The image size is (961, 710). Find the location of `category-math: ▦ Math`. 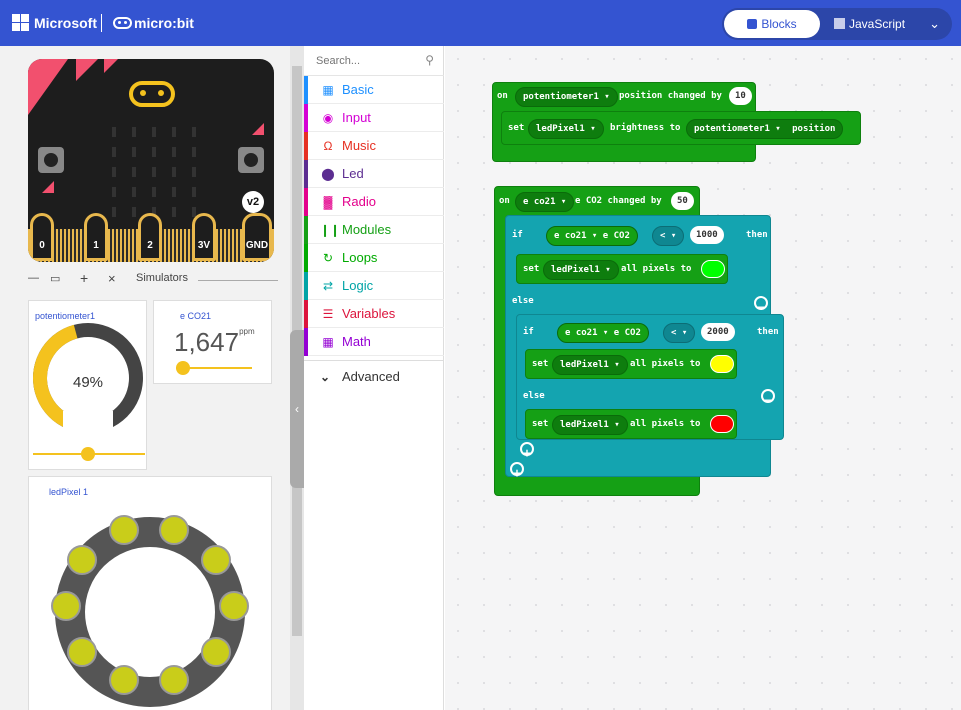

category-math: ▦ Math is located at coordinates (374, 342).